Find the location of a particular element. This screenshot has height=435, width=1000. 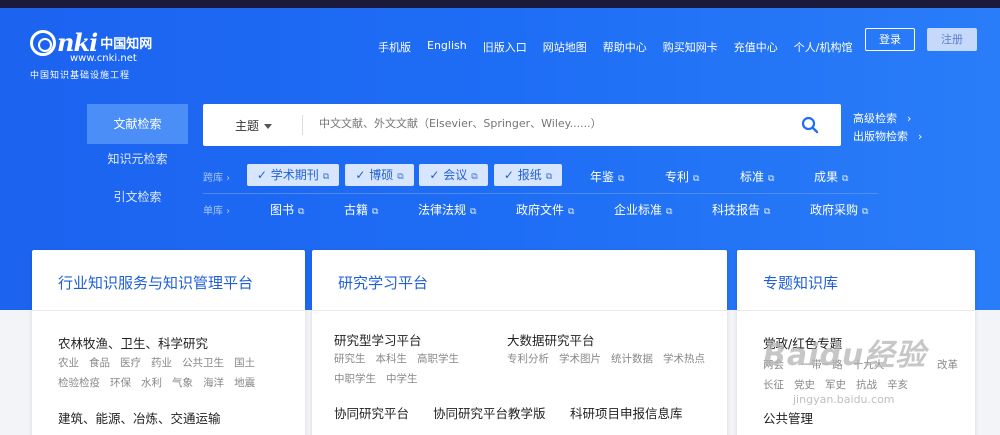

tag-item: 食品 is located at coordinates (99, 363).